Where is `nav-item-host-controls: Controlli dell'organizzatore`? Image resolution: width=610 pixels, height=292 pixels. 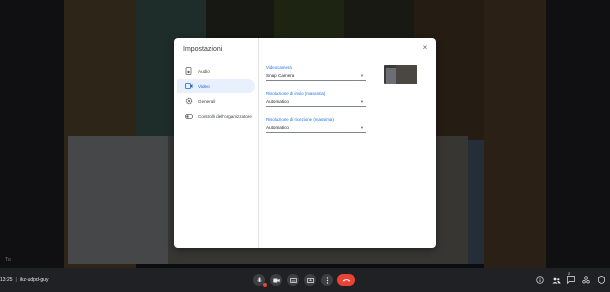 nav-item-host-controls: Controlli dell'organizzatore is located at coordinates (216, 116).